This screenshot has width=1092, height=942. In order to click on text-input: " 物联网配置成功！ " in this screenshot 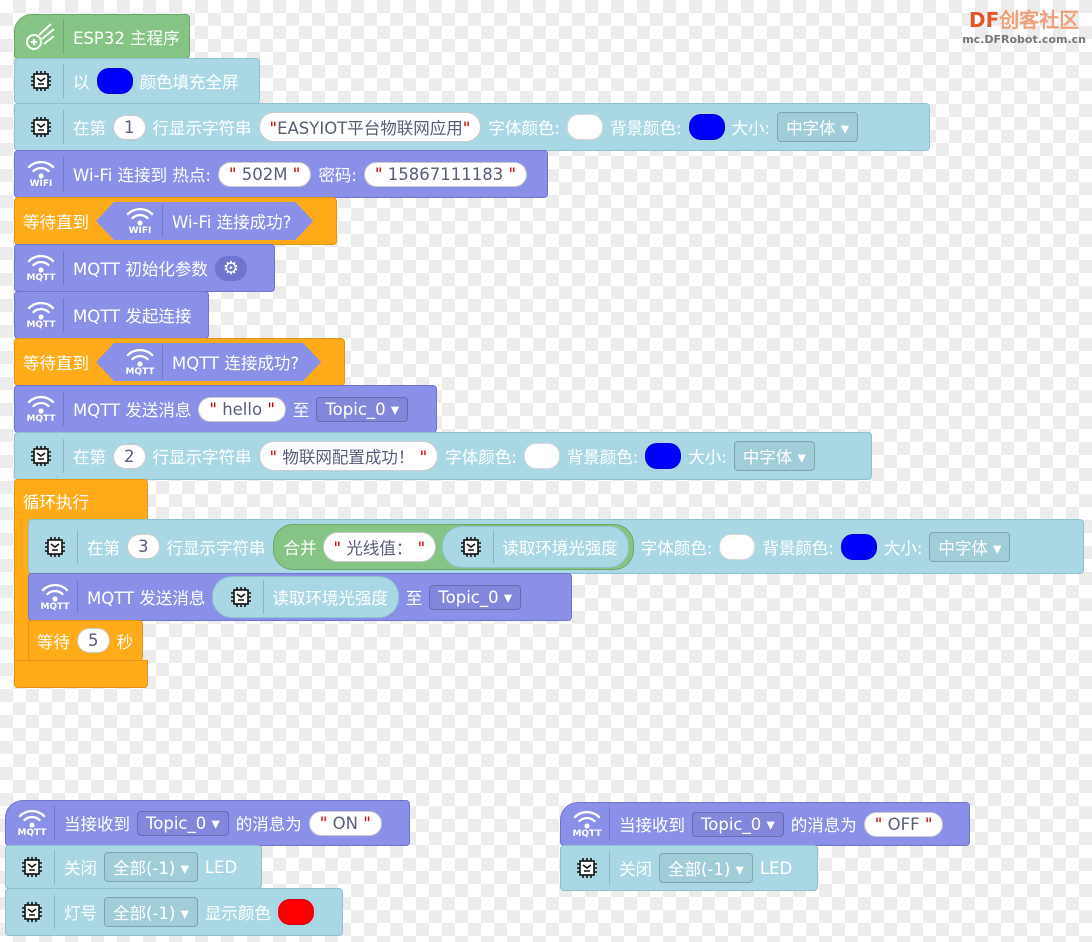, I will do `click(348, 456)`.